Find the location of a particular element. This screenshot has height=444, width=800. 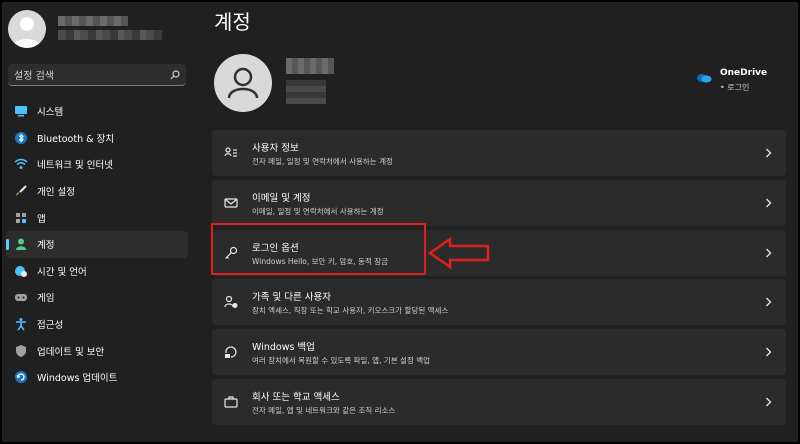

card-work-school-access: 회사 또는 학교 액세스 전자 메일, 앱 및 네트워크와 같은 조직 리소스 is located at coordinates (499, 401).